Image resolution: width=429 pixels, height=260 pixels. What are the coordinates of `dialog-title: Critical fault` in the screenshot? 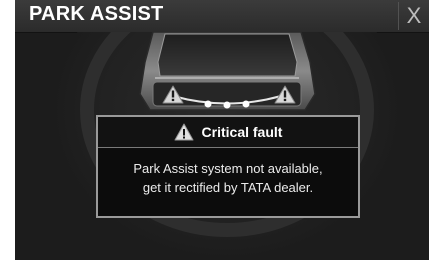 It's located at (242, 132).